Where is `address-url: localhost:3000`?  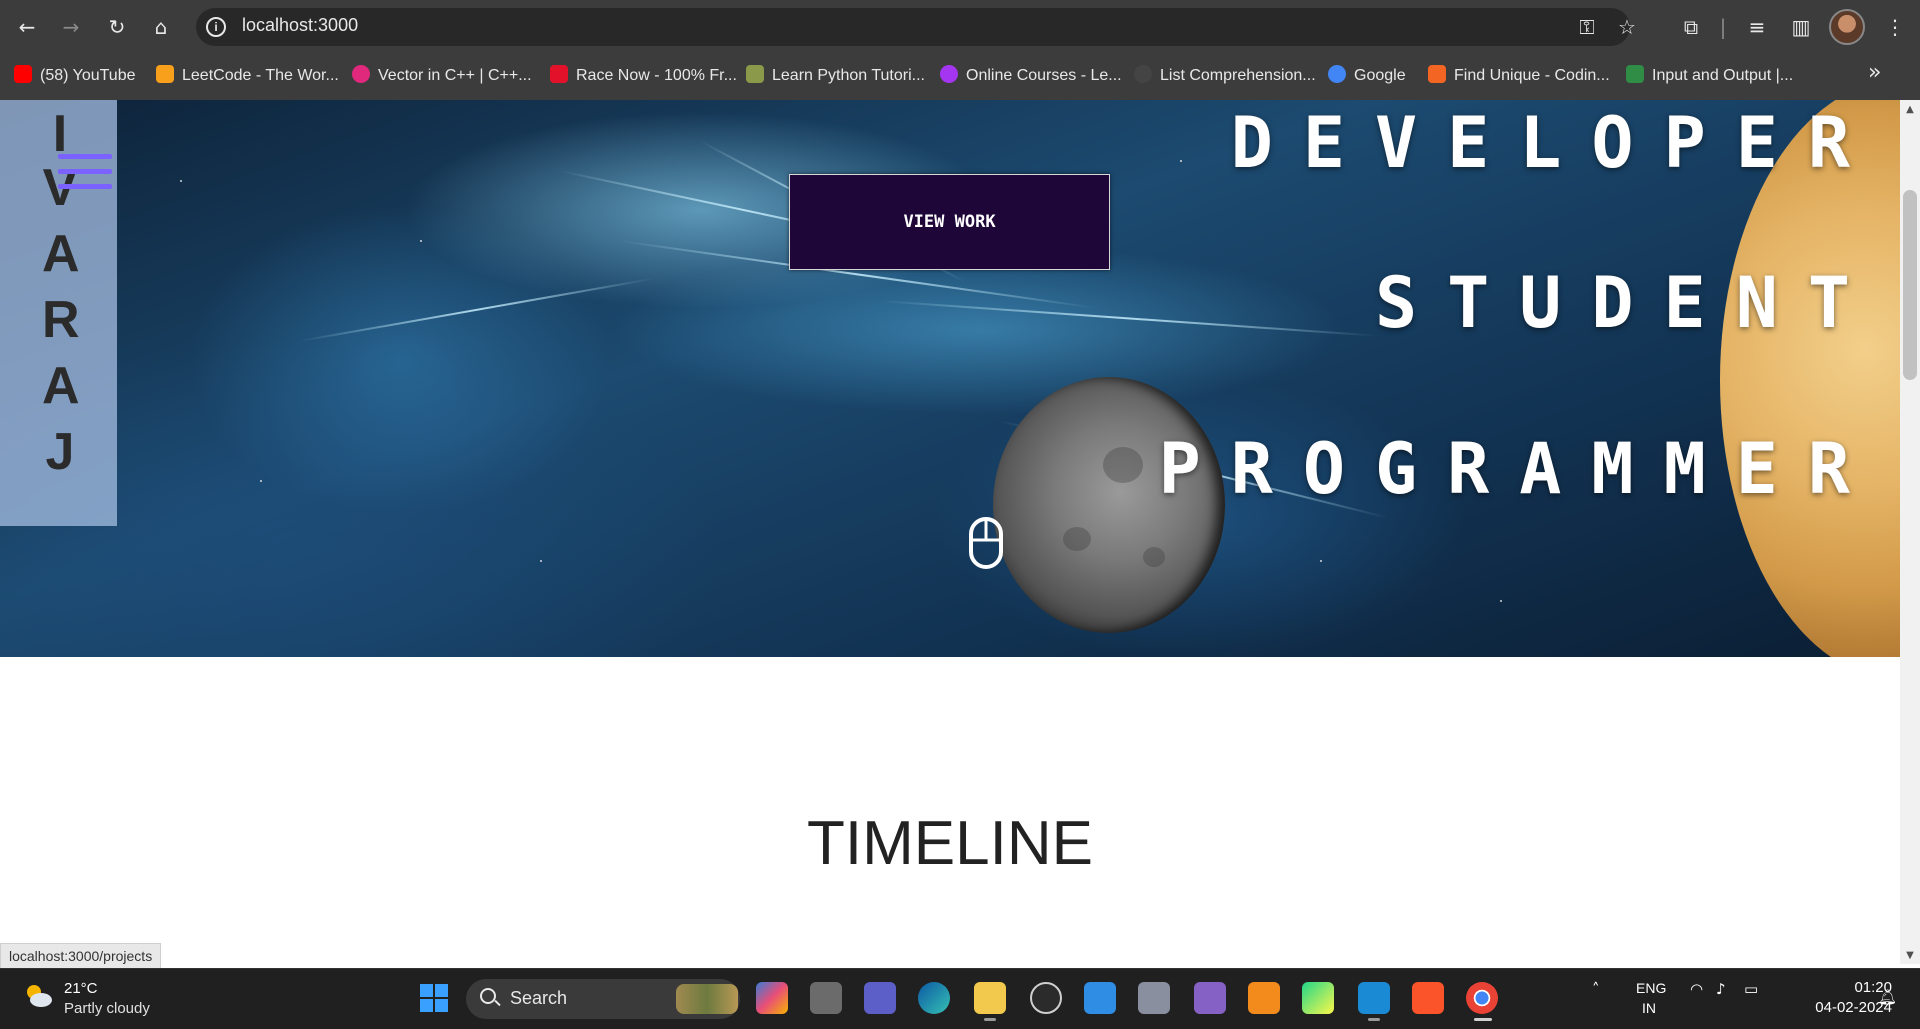
address-url: localhost:3000 is located at coordinates (300, 25).